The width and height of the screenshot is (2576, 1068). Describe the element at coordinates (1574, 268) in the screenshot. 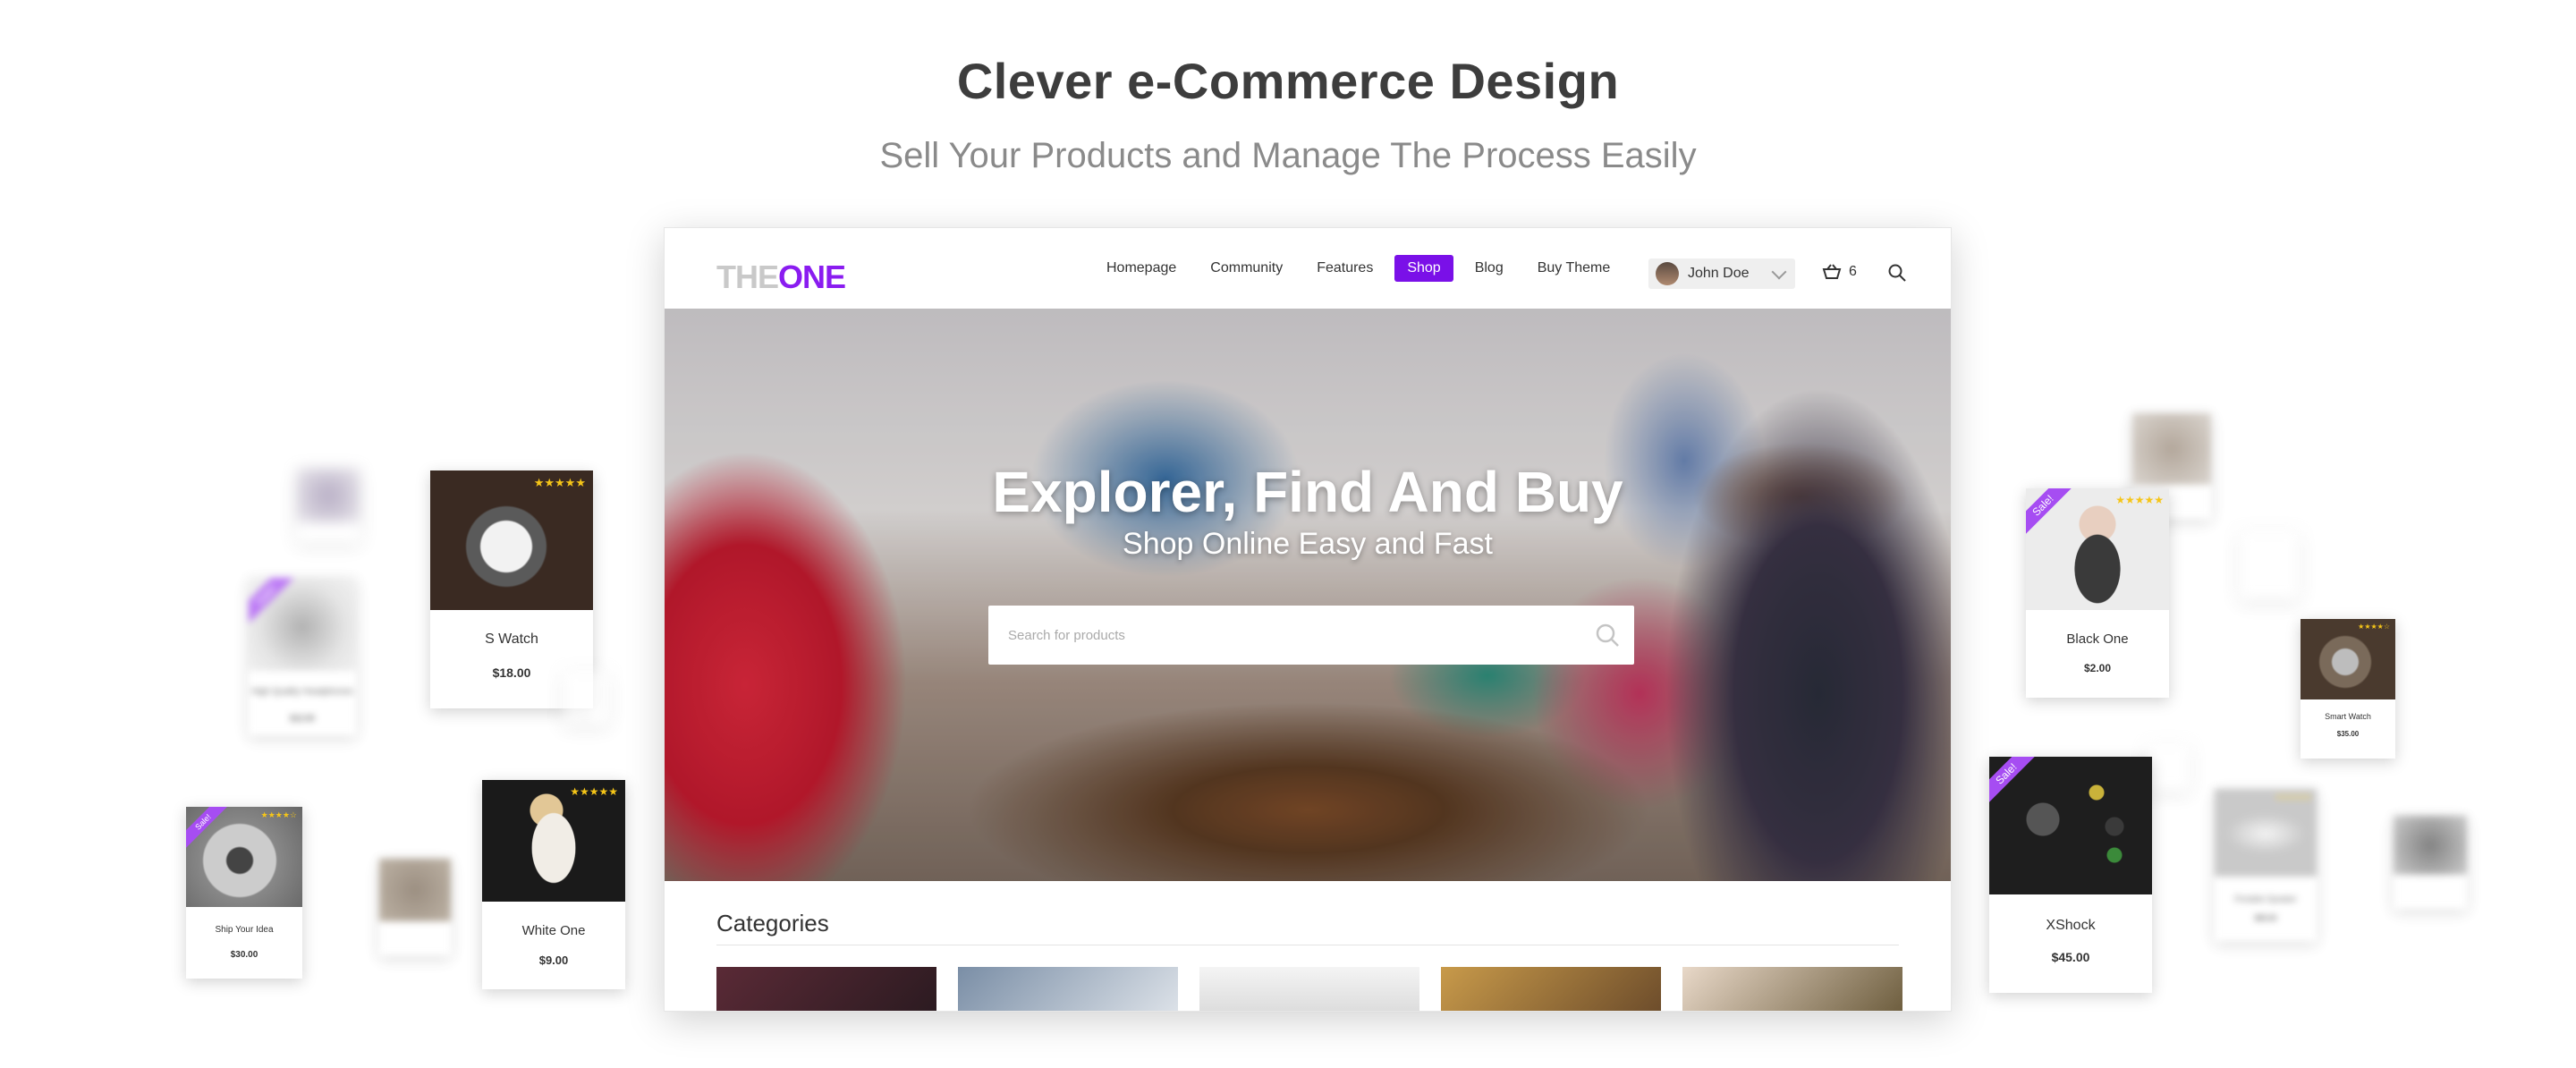

I see `nav-buy-theme: Buy Theme` at that location.